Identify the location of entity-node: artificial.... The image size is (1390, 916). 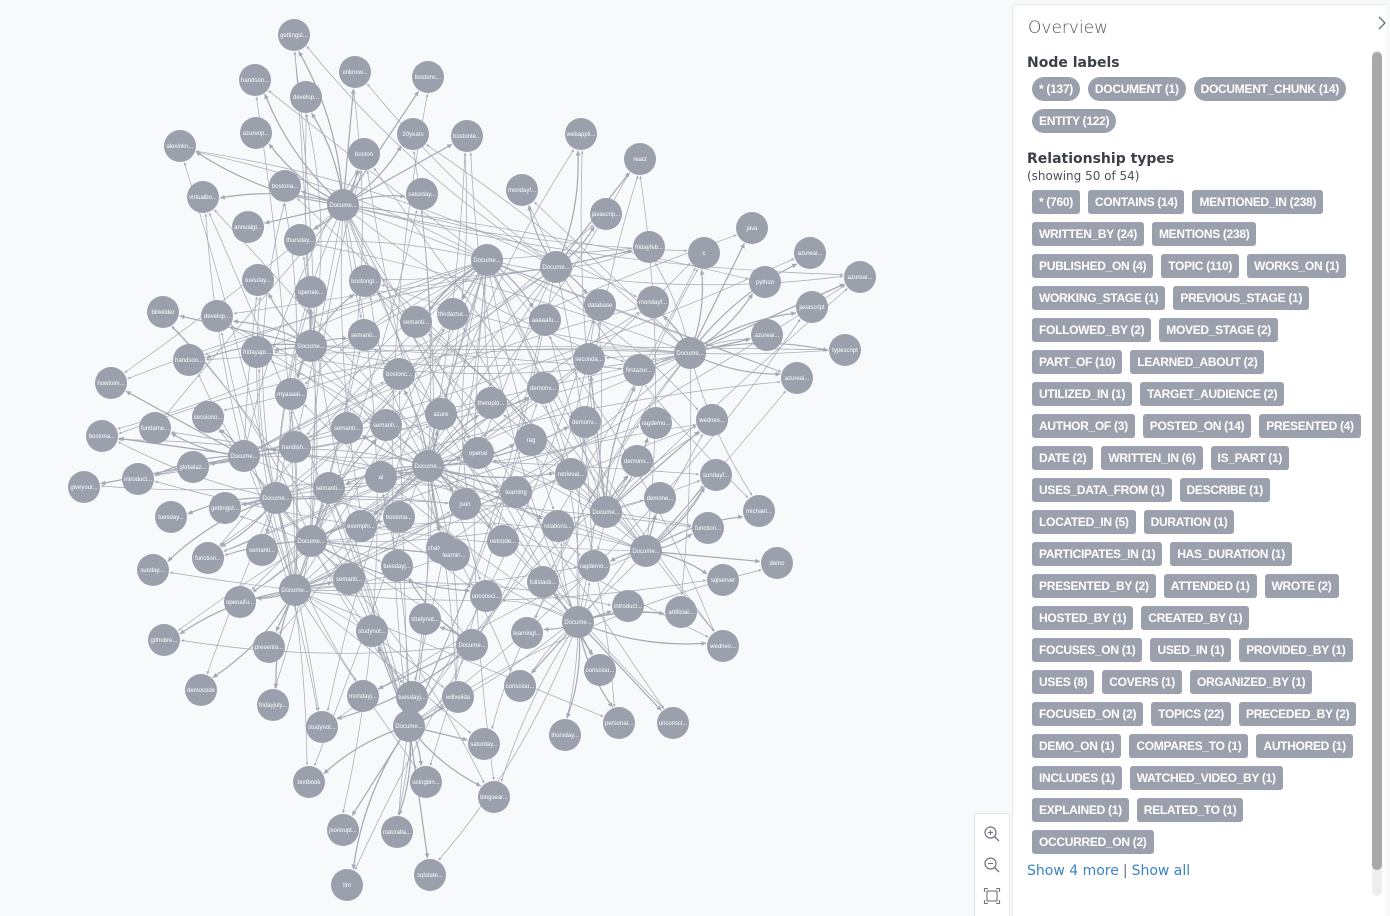
(681, 612).